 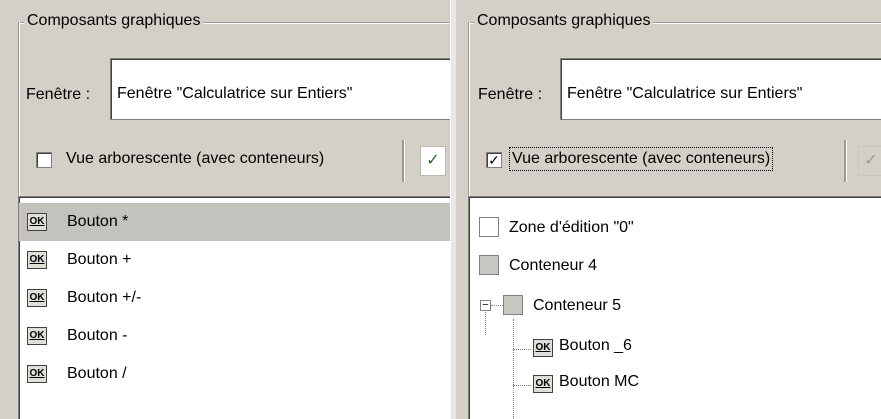 What do you see at coordinates (234, 374) in the screenshot?
I see `list-item: OK Bouton /` at bounding box center [234, 374].